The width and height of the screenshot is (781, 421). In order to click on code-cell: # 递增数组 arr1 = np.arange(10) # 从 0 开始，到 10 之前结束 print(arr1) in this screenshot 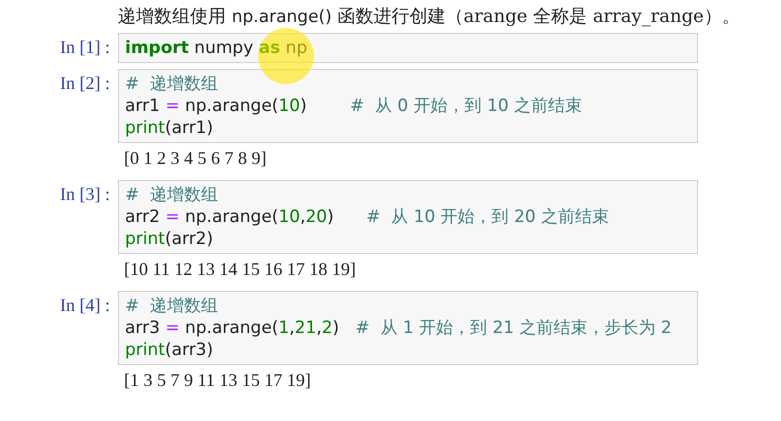, I will do `click(408, 106)`.